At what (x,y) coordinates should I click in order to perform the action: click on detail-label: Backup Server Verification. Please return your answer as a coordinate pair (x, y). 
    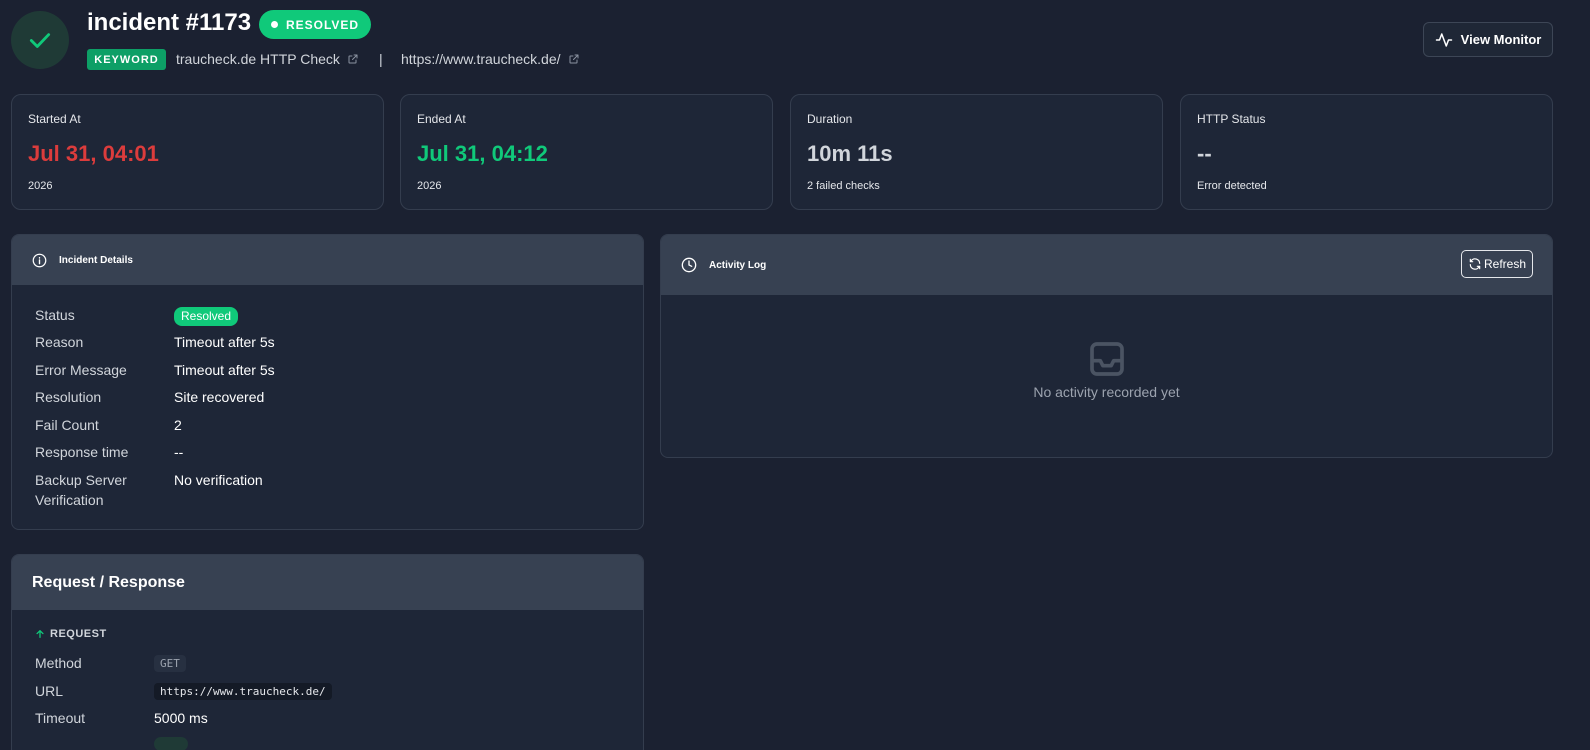
    Looking at the image, I should click on (81, 490).